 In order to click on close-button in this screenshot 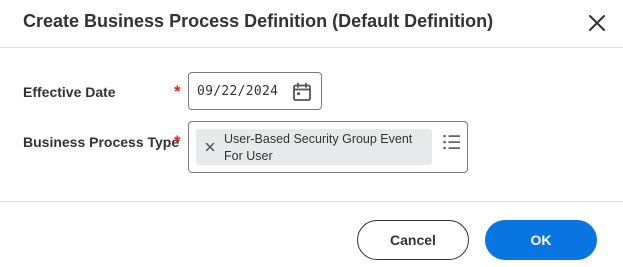, I will do `click(597, 23)`.